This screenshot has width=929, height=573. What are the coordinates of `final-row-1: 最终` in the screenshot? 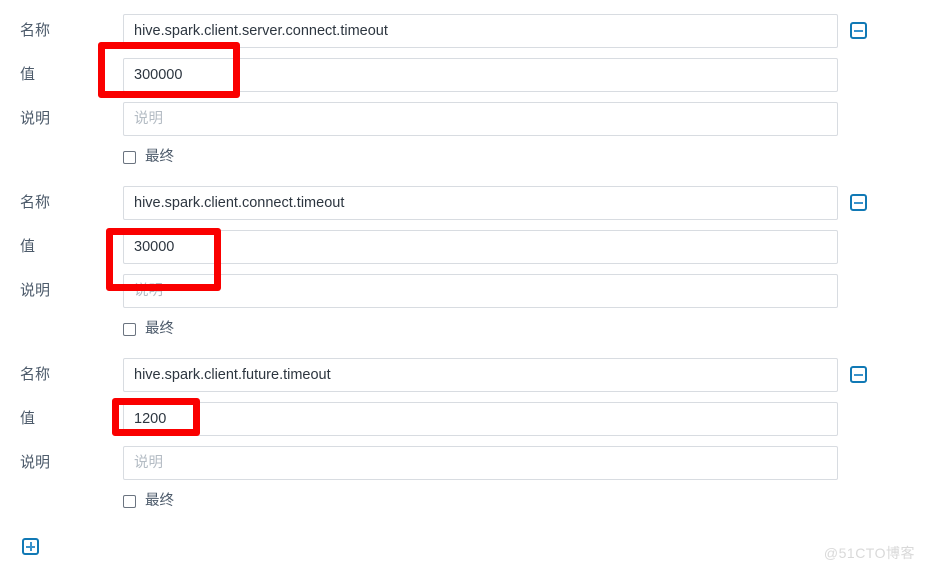 It's located at (464, 329).